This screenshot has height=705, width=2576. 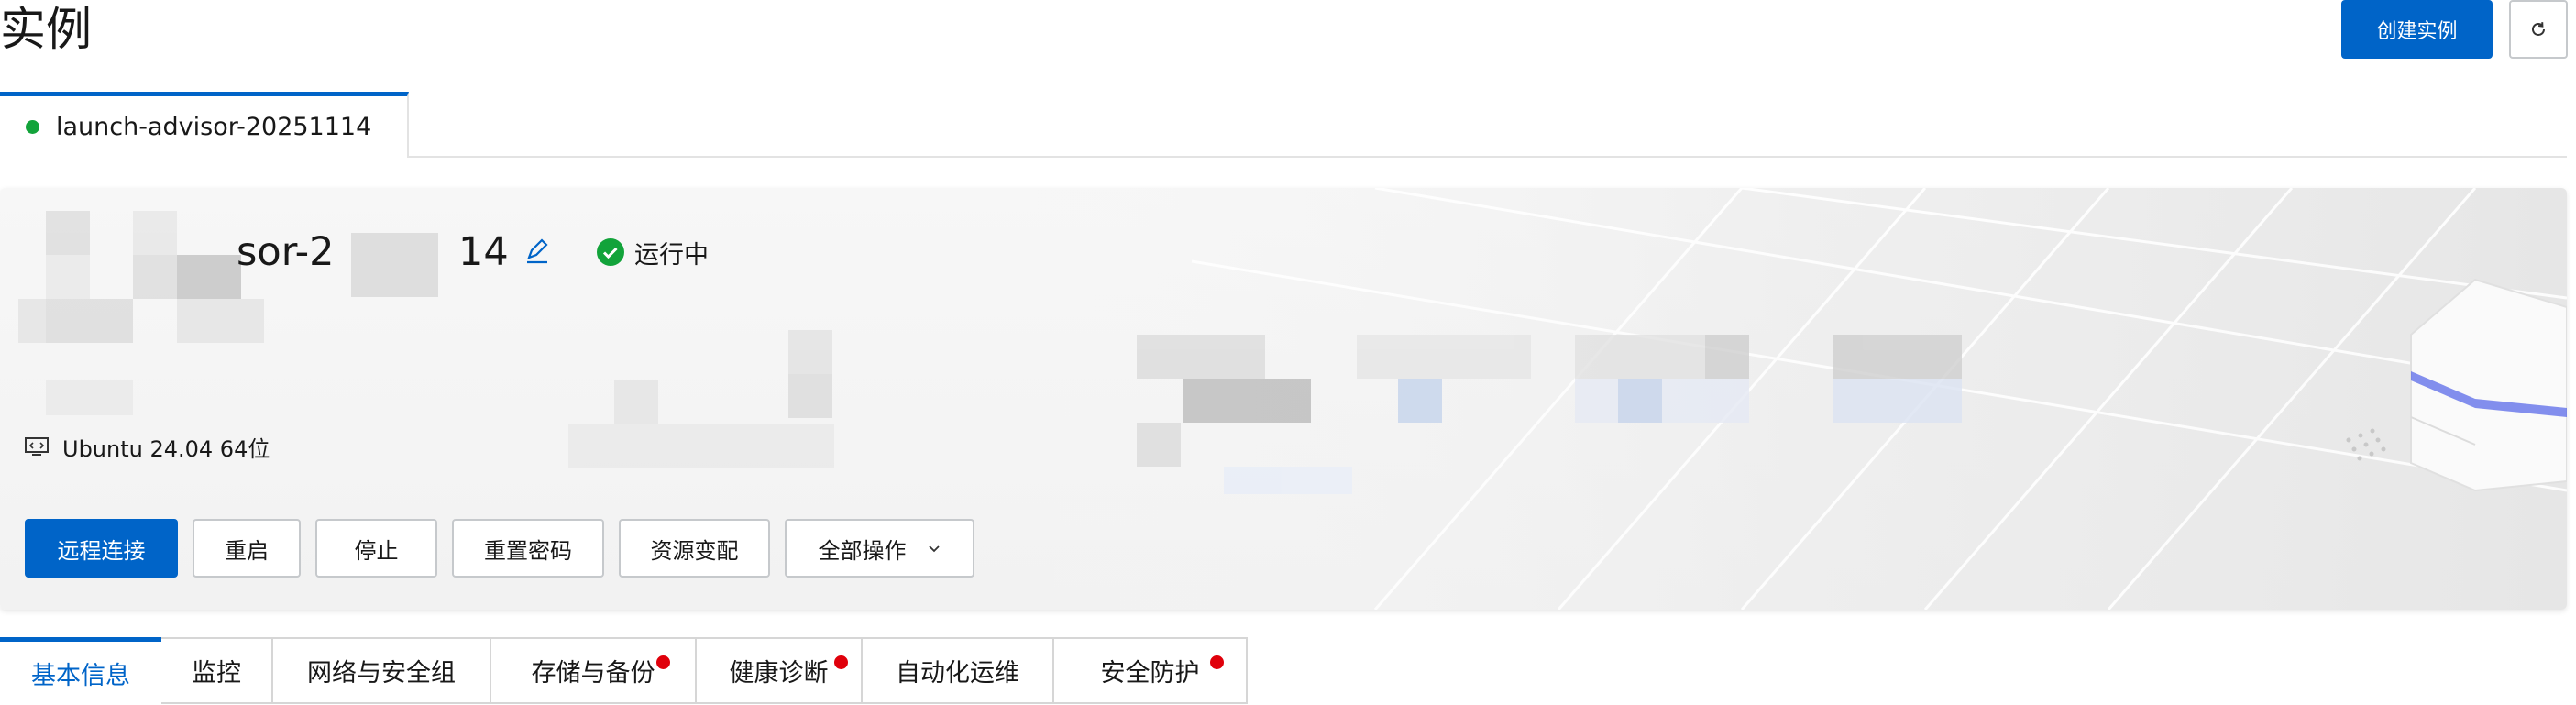 I want to click on instance-tab-label: launch-advisor-20251114, so click(x=214, y=127).